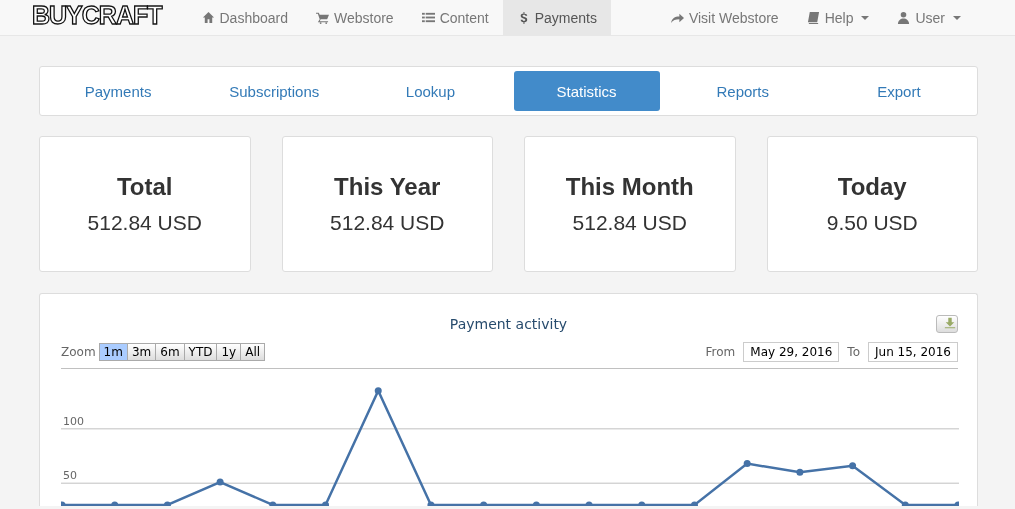  I want to click on home-icon, so click(208, 17).